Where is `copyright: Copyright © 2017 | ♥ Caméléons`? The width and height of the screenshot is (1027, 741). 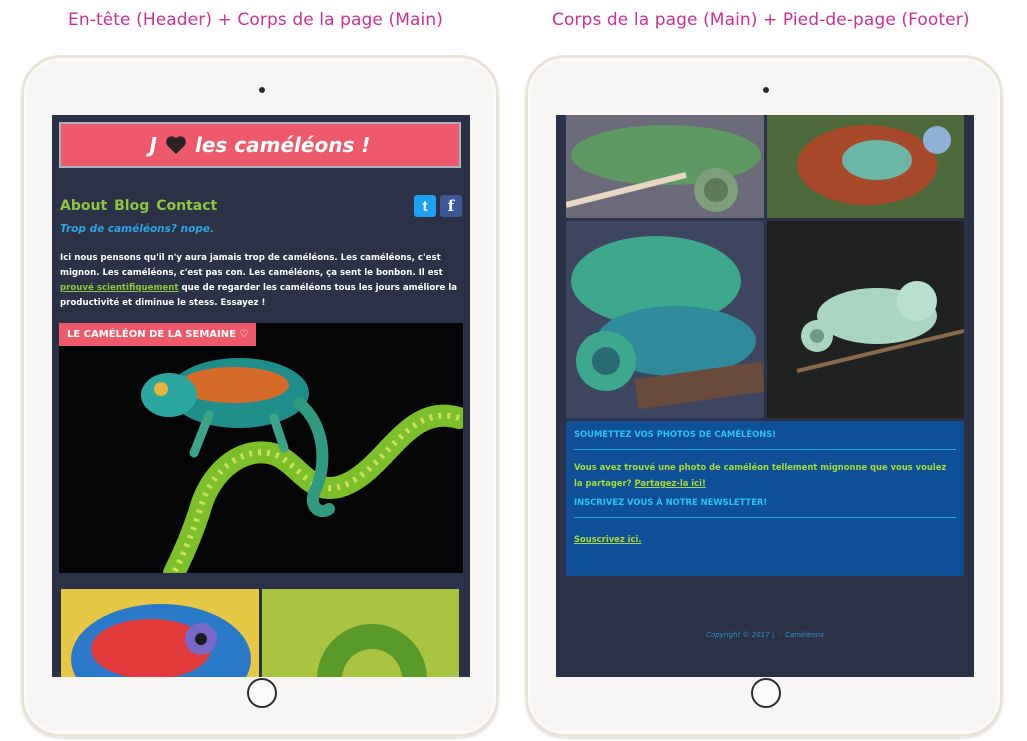 copyright: Copyright © 2017 | ♥ Caméléons is located at coordinates (765, 635).